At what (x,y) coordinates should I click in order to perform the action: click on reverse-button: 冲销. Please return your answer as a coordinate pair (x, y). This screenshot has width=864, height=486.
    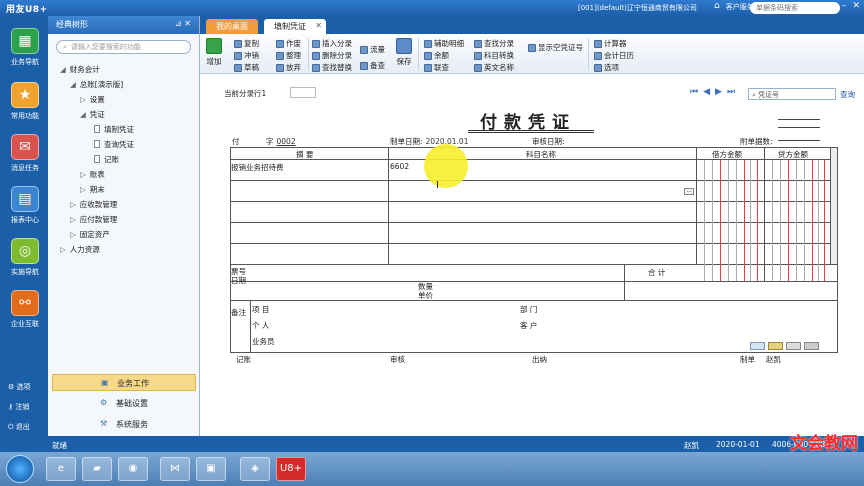
    Looking at the image, I should click on (246, 55).